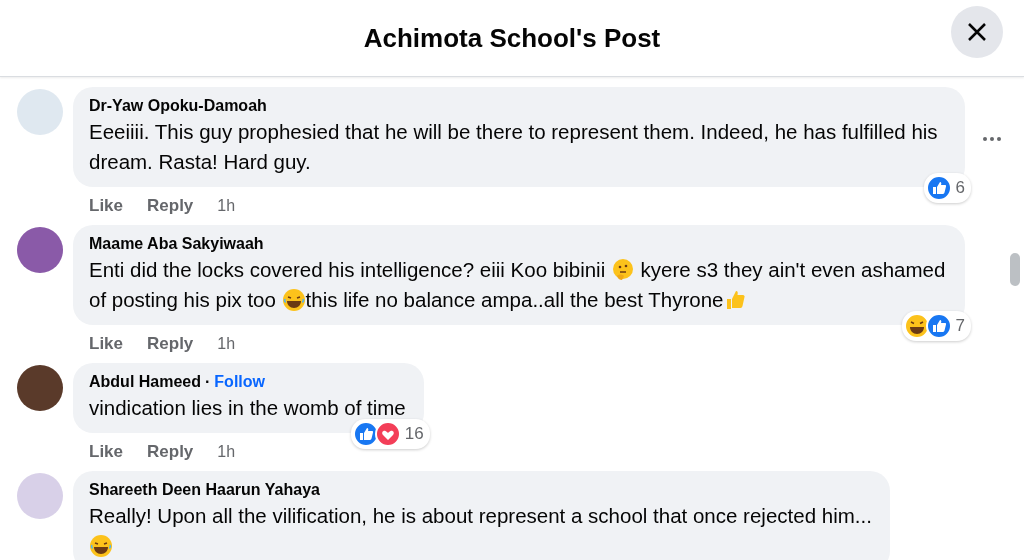 This screenshot has height=560, width=1024. Describe the element at coordinates (178, 106) in the screenshot. I see `commenter-name: Dr-Yaw Opoku-Damoah` at that location.